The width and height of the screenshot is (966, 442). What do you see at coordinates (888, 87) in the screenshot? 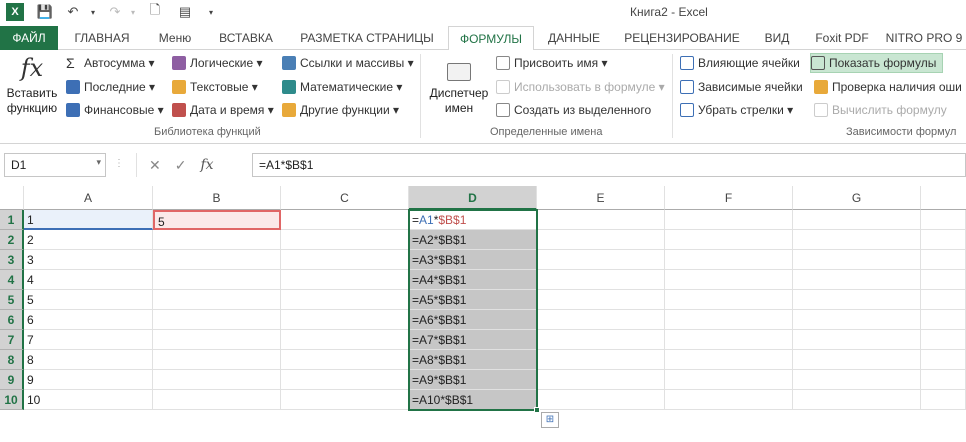
I see `error-checking-button: Проверка наличия оши` at bounding box center [888, 87].